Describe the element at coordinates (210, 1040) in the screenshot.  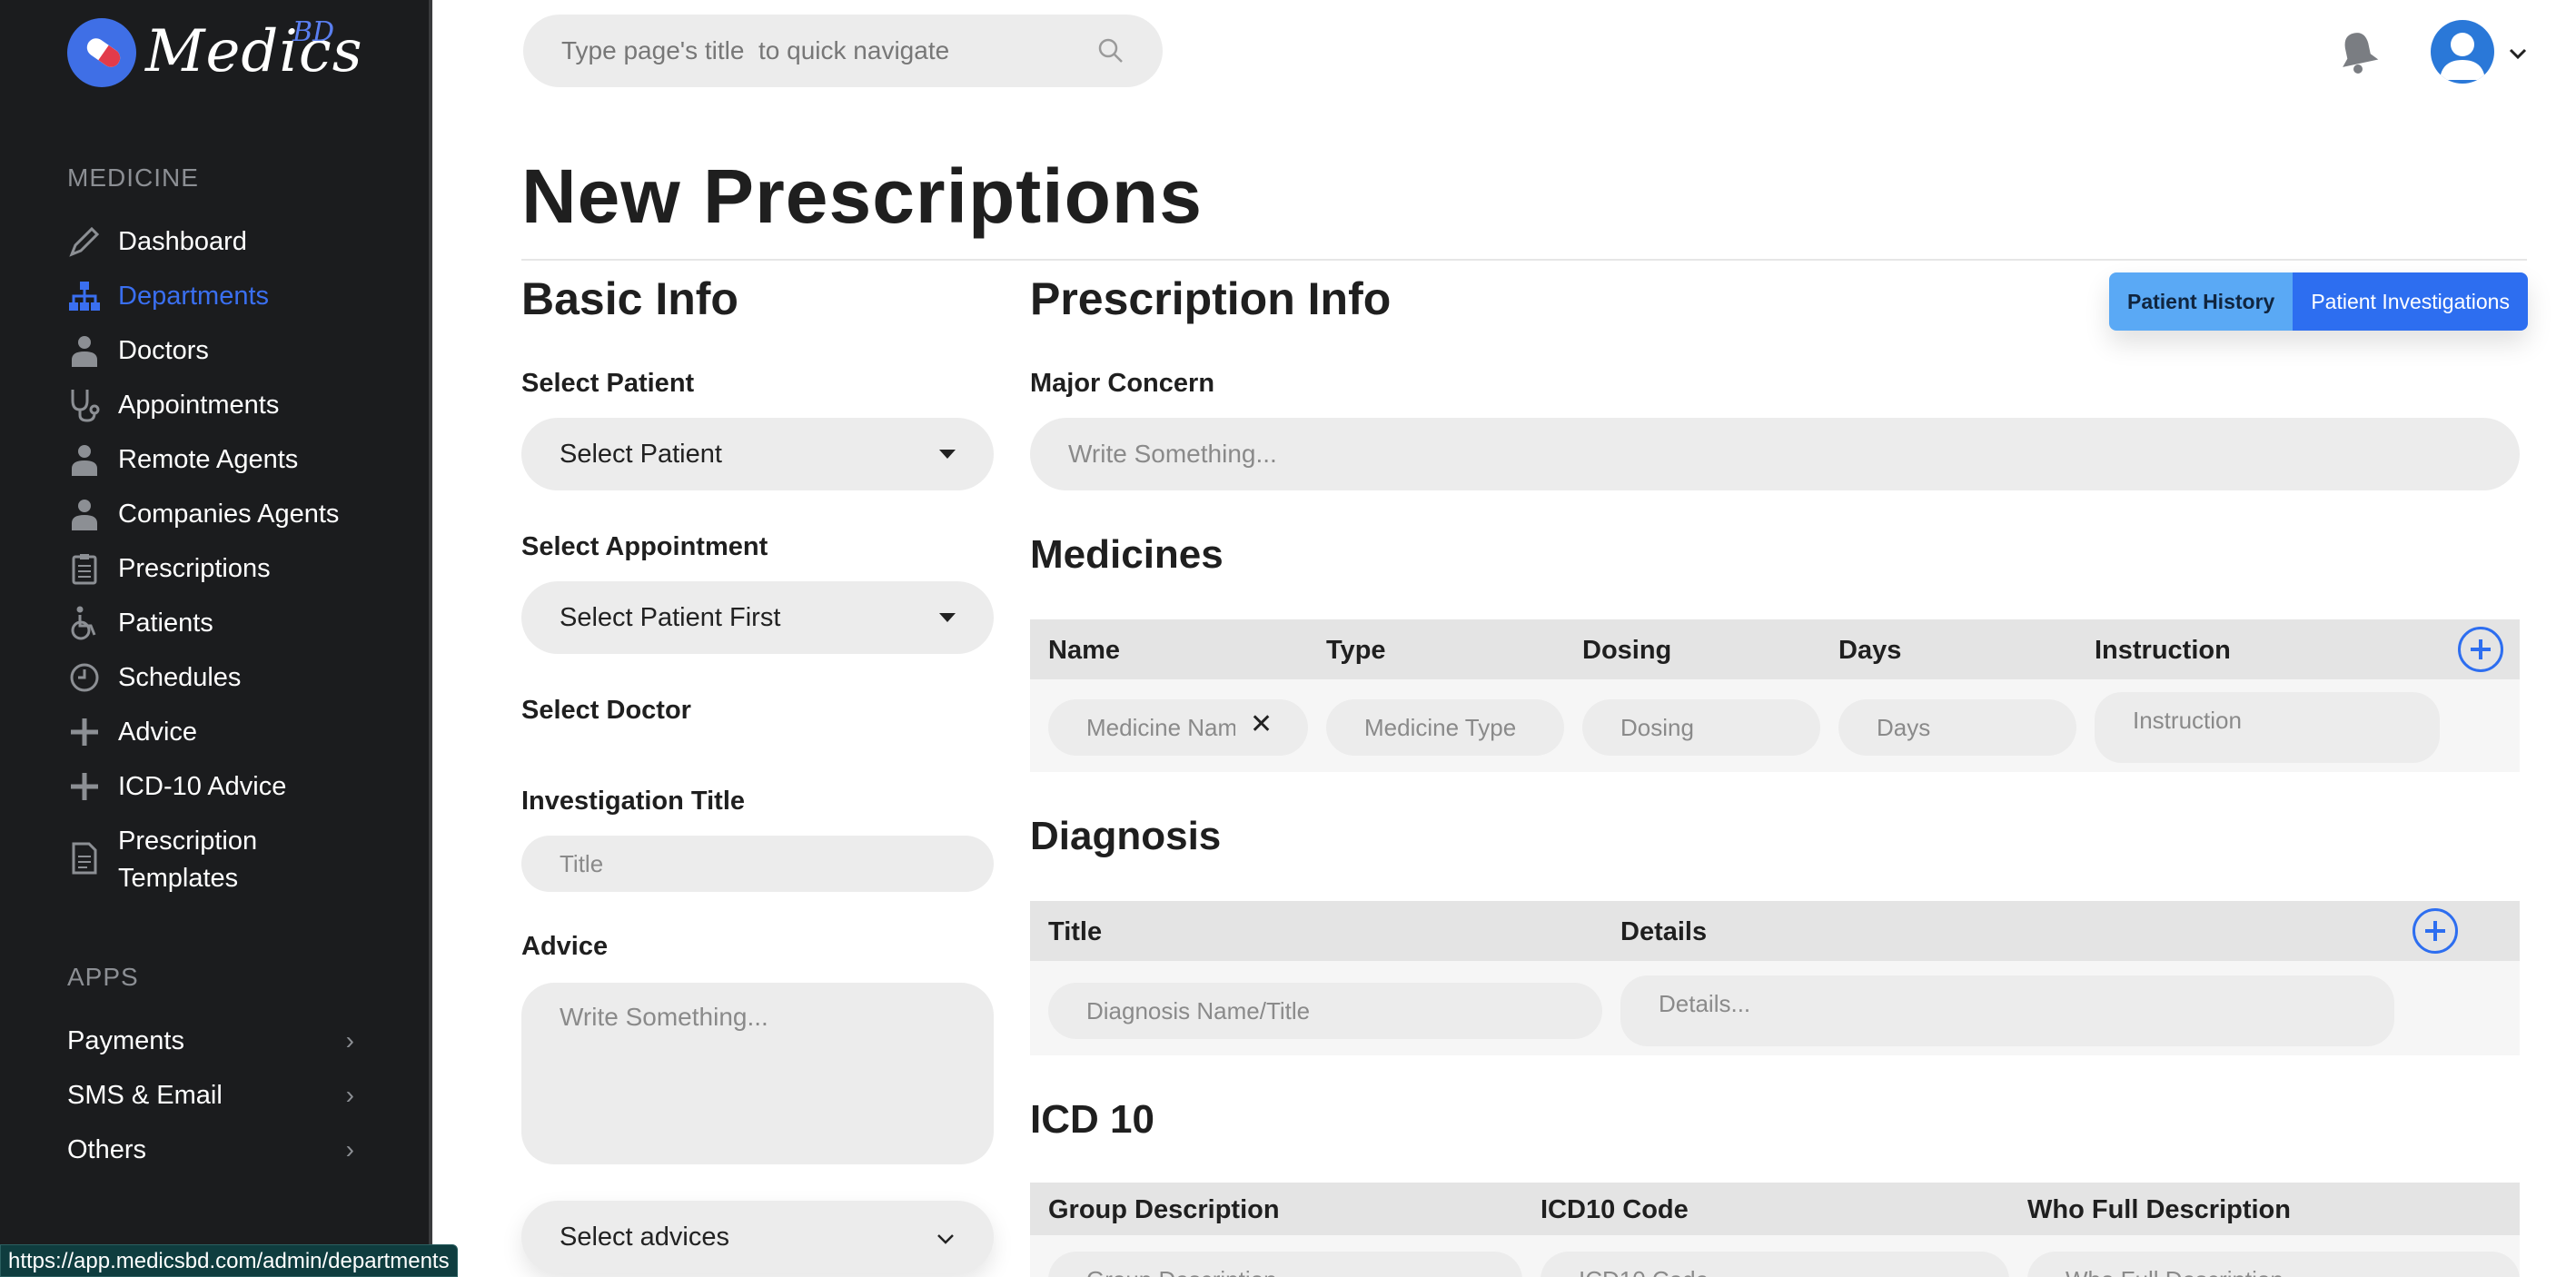
I see `sidebar-app-payments: Payments ›` at that location.